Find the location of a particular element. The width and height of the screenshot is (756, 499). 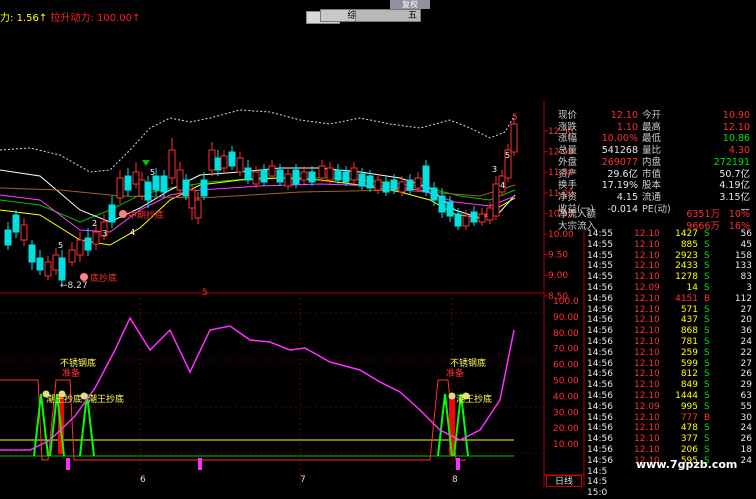

trade-row: 14:56 12.10 868 S 36 is located at coordinates (671, 331).